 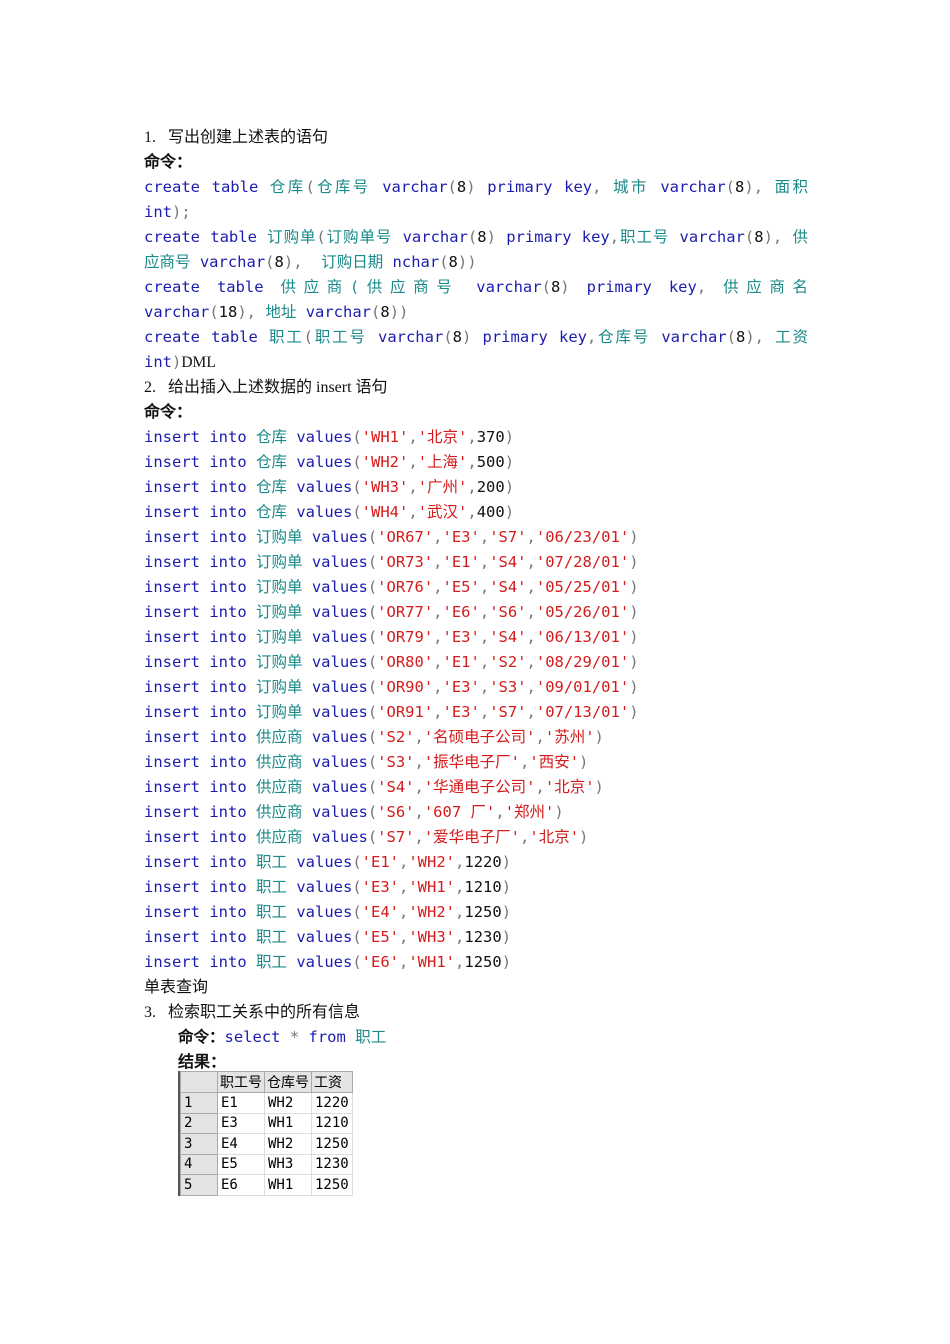 I want to click on result-row: 3 E4 WH2 1250, so click(x=266, y=1144).